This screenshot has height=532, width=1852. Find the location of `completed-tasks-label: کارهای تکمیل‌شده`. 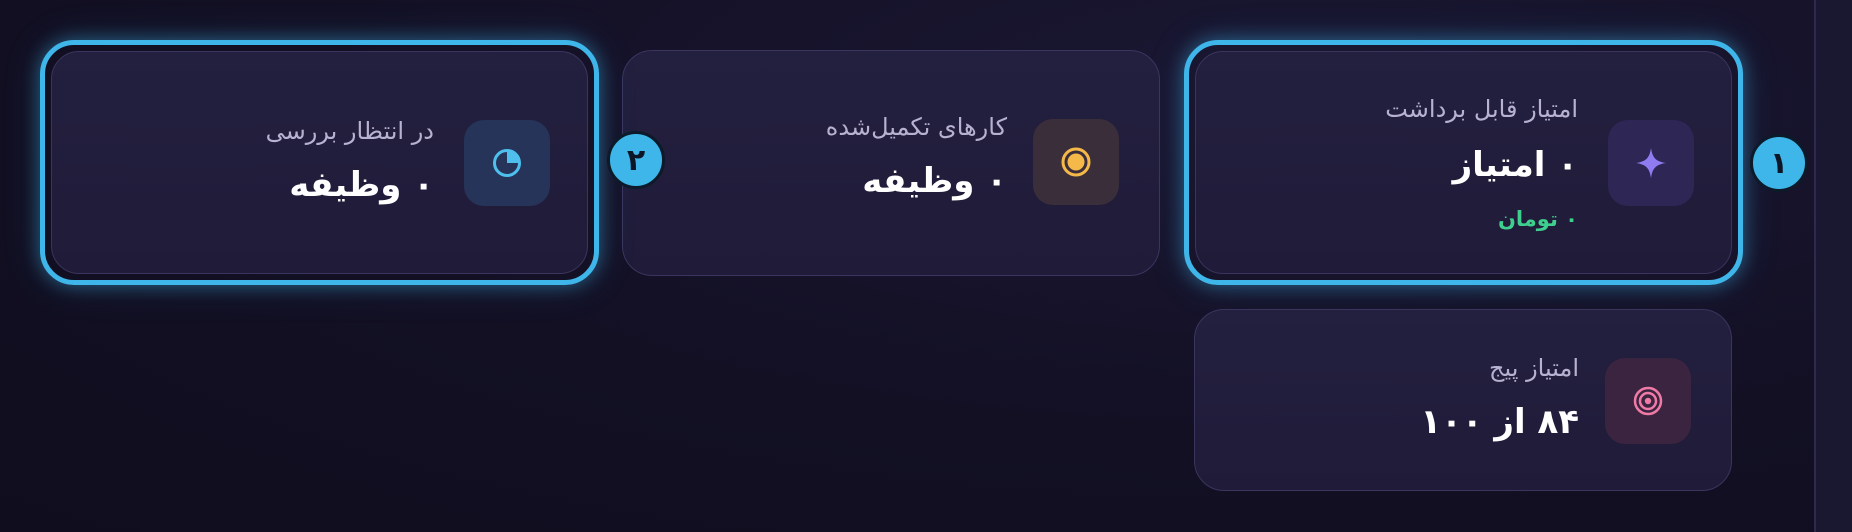

completed-tasks-label: کارهای تکمیل‌شده is located at coordinates (916, 127).